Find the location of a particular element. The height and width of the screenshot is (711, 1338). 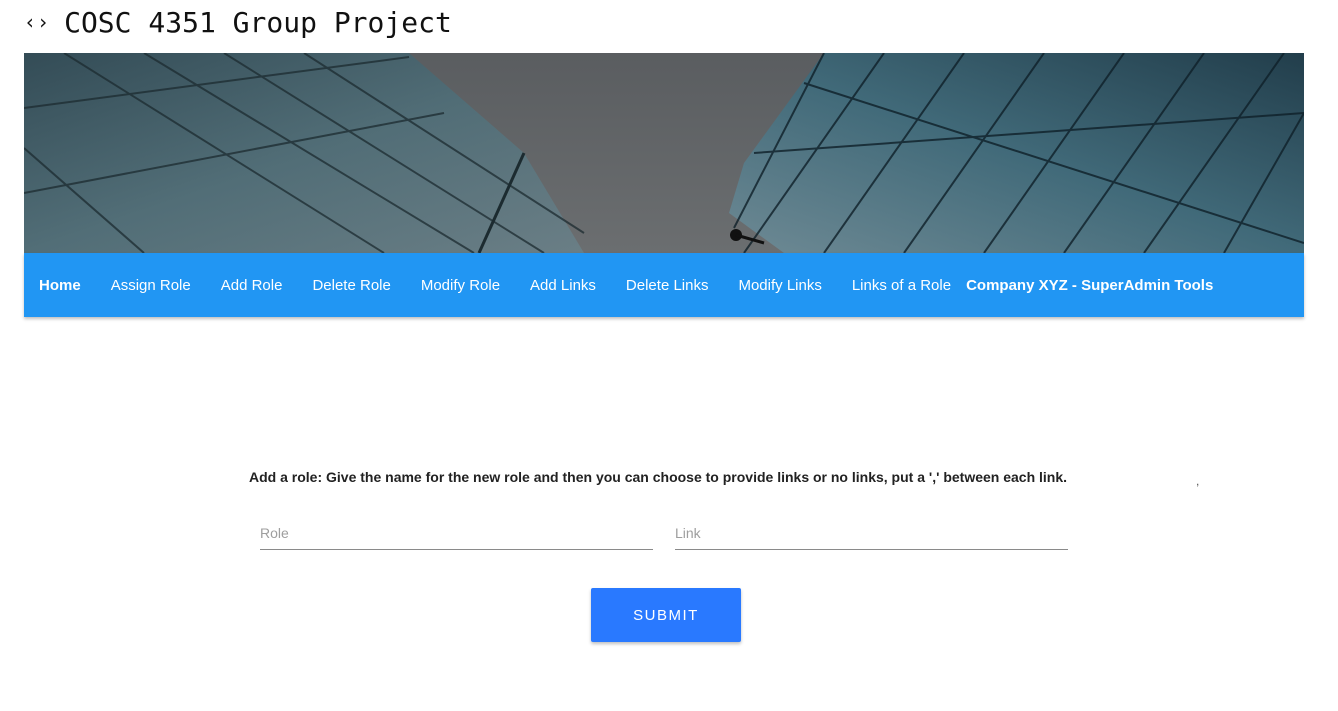

submit-button: SUBMIT is located at coordinates (666, 615).